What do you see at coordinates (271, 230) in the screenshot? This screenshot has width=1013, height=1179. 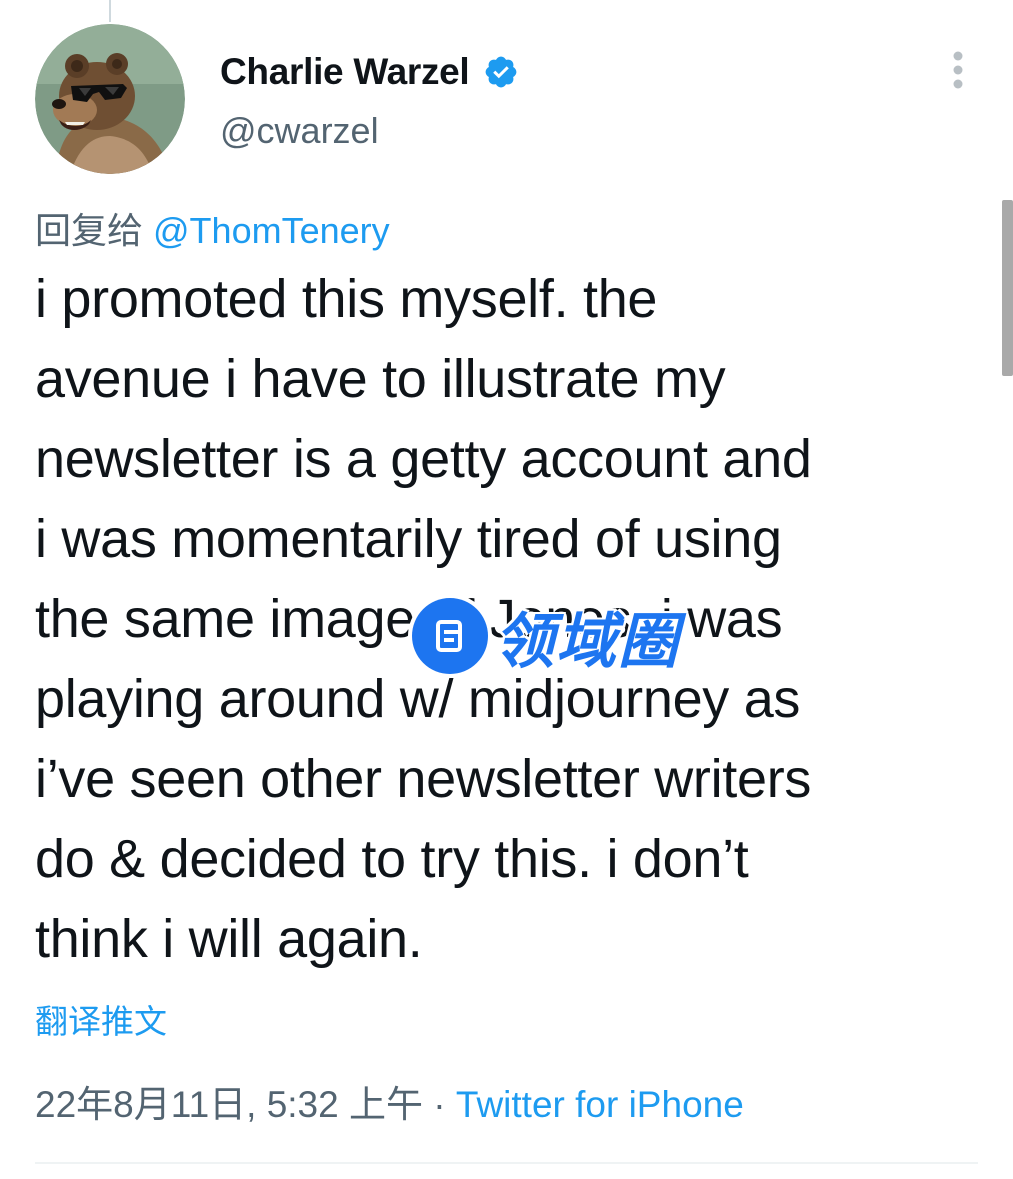 I see `reply-mention-link: @ThomTenery` at bounding box center [271, 230].